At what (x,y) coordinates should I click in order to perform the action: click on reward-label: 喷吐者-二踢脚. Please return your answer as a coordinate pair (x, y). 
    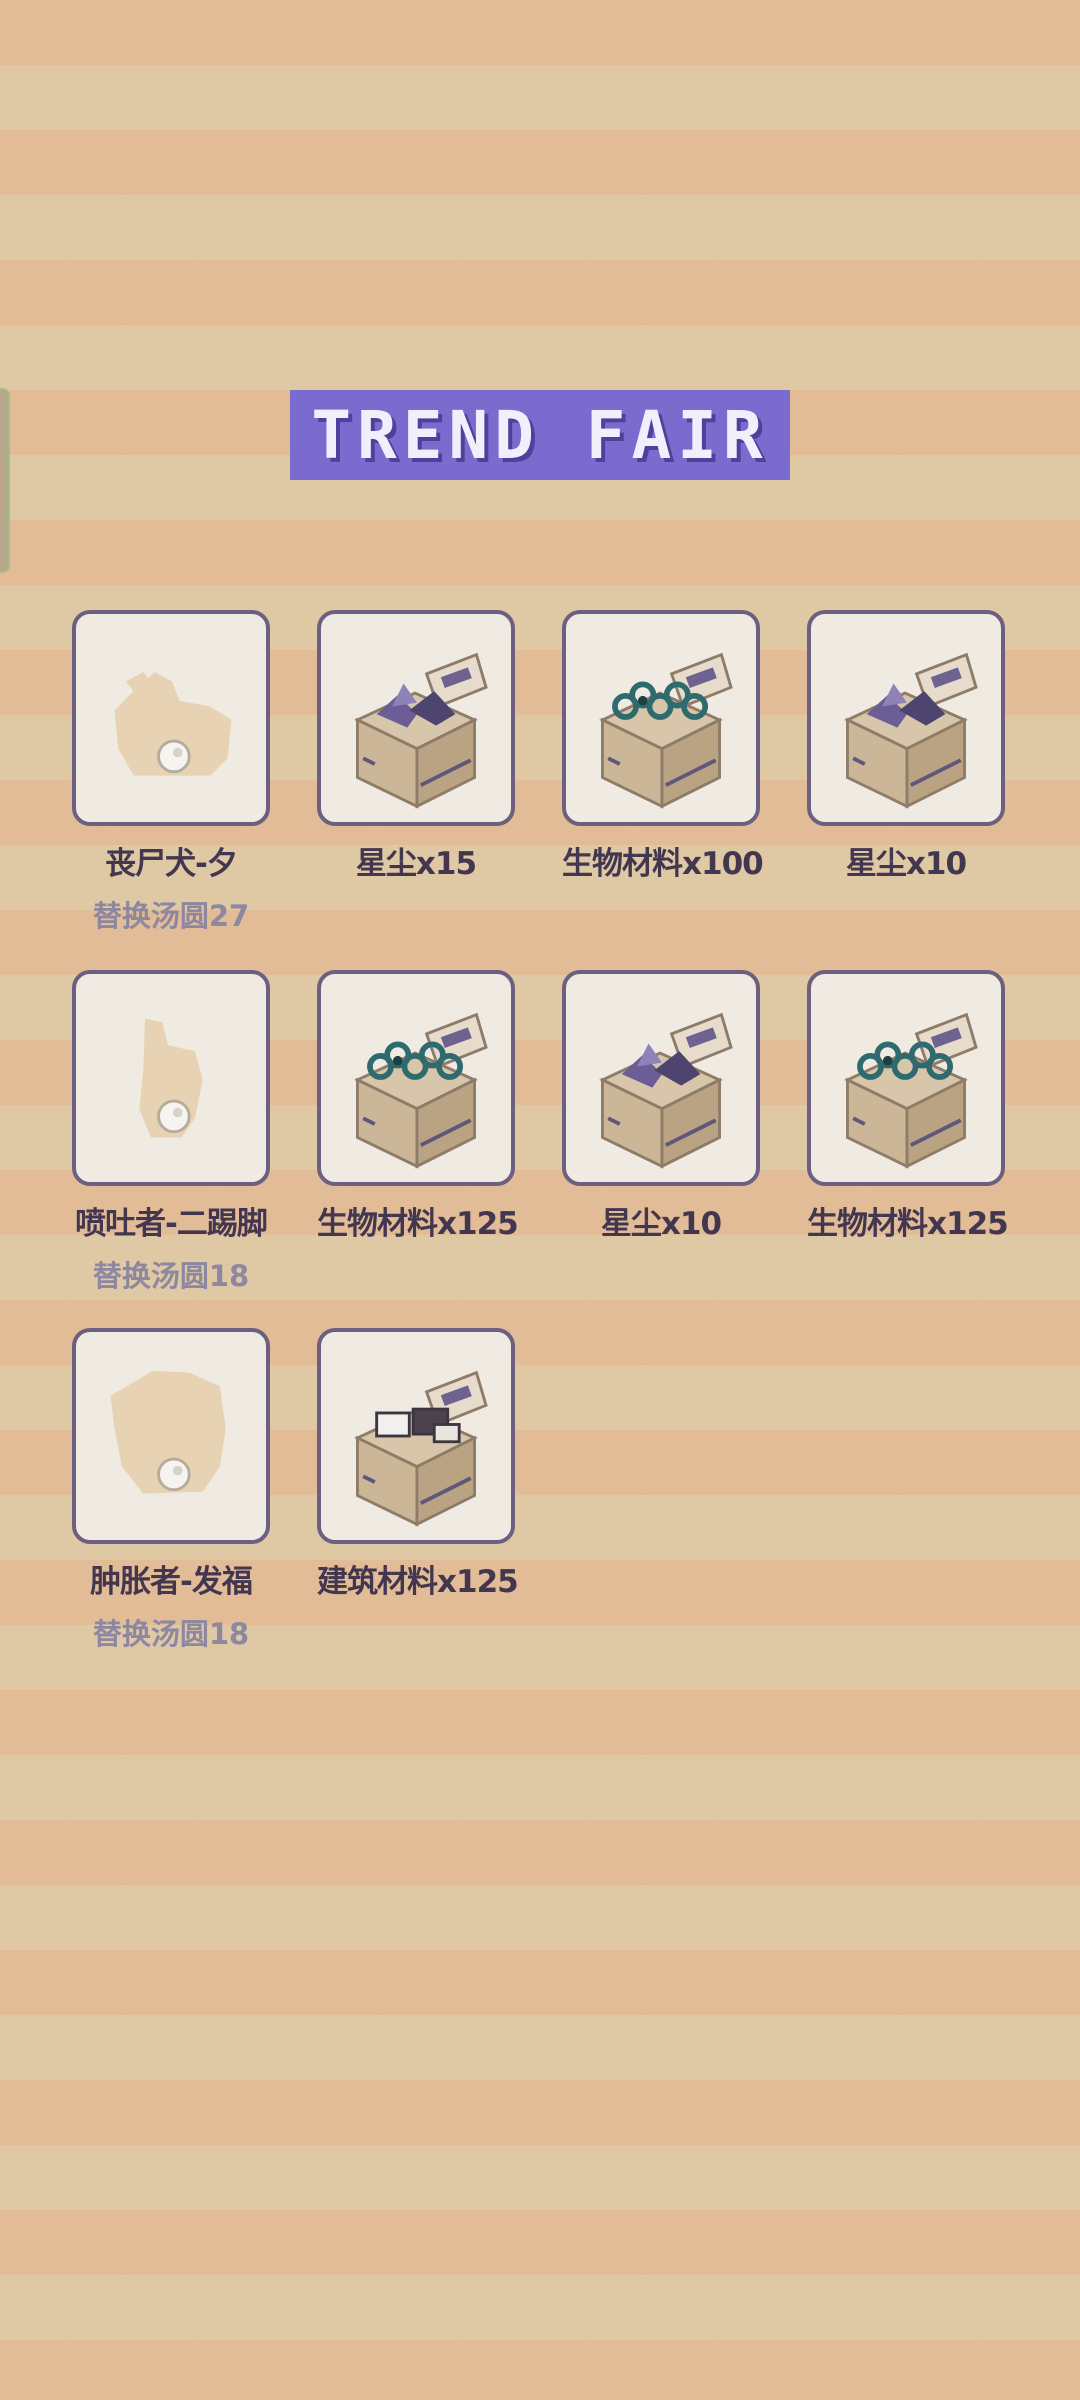
    Looking at the image, I should click on (171, 1224).